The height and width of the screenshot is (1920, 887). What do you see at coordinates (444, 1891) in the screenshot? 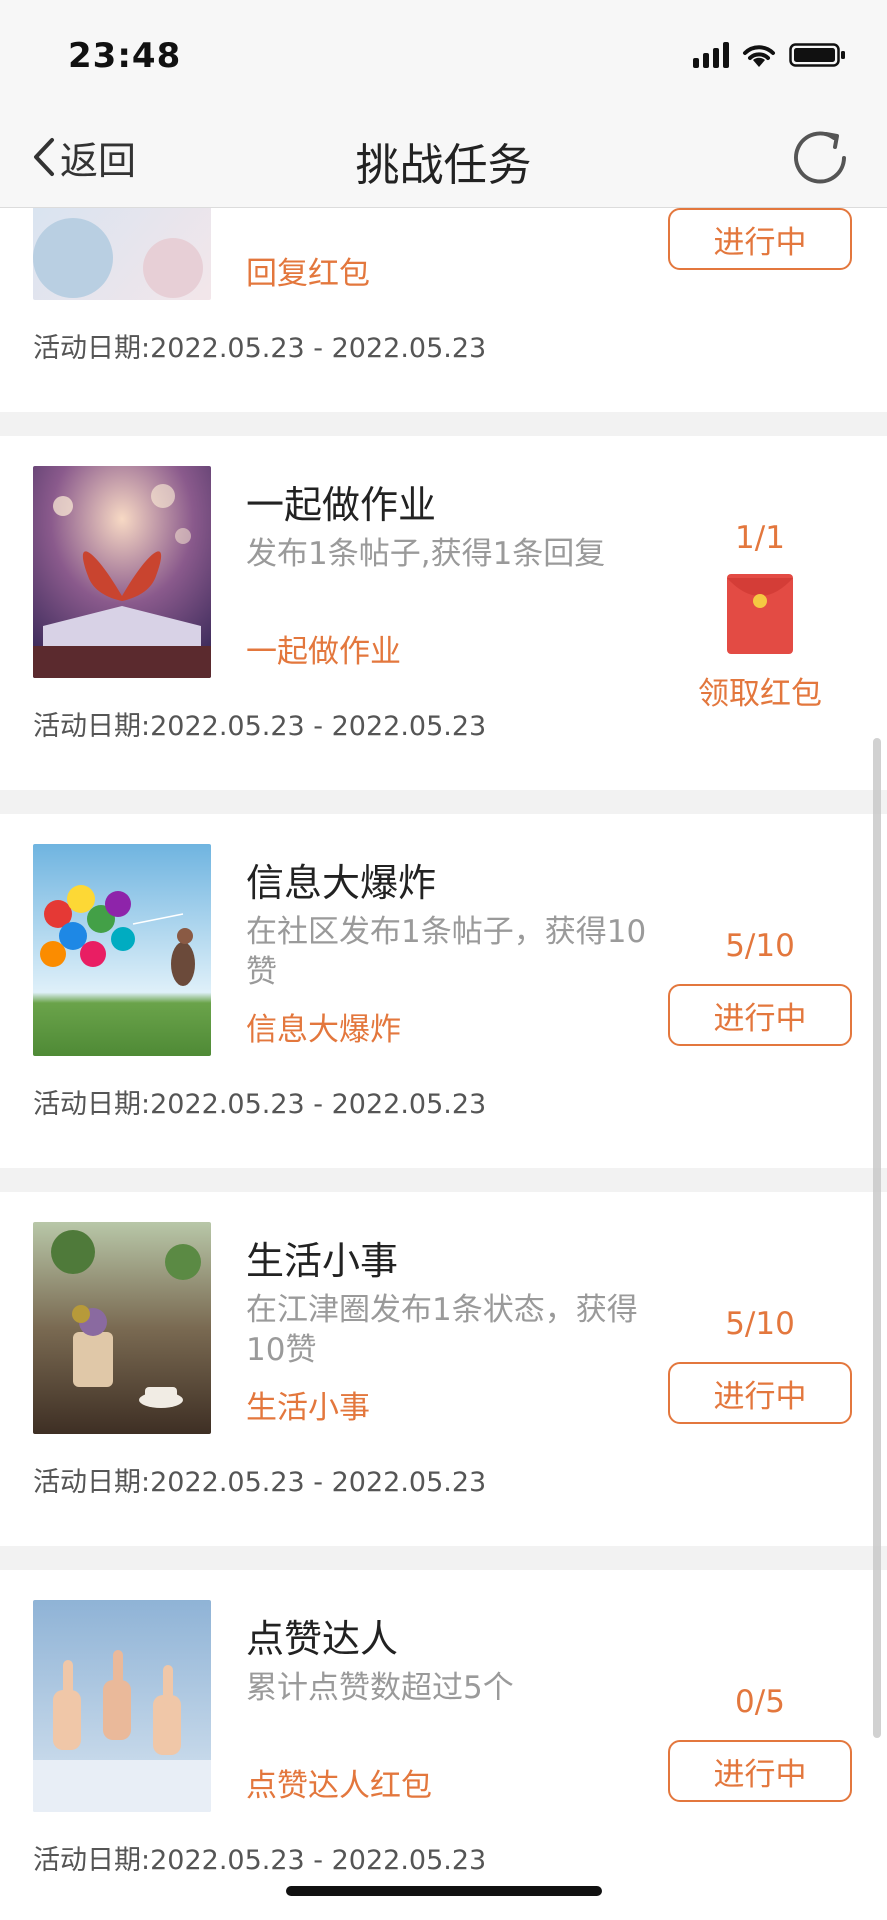
I see `home-indicator` at bounding box center [444, 1891].